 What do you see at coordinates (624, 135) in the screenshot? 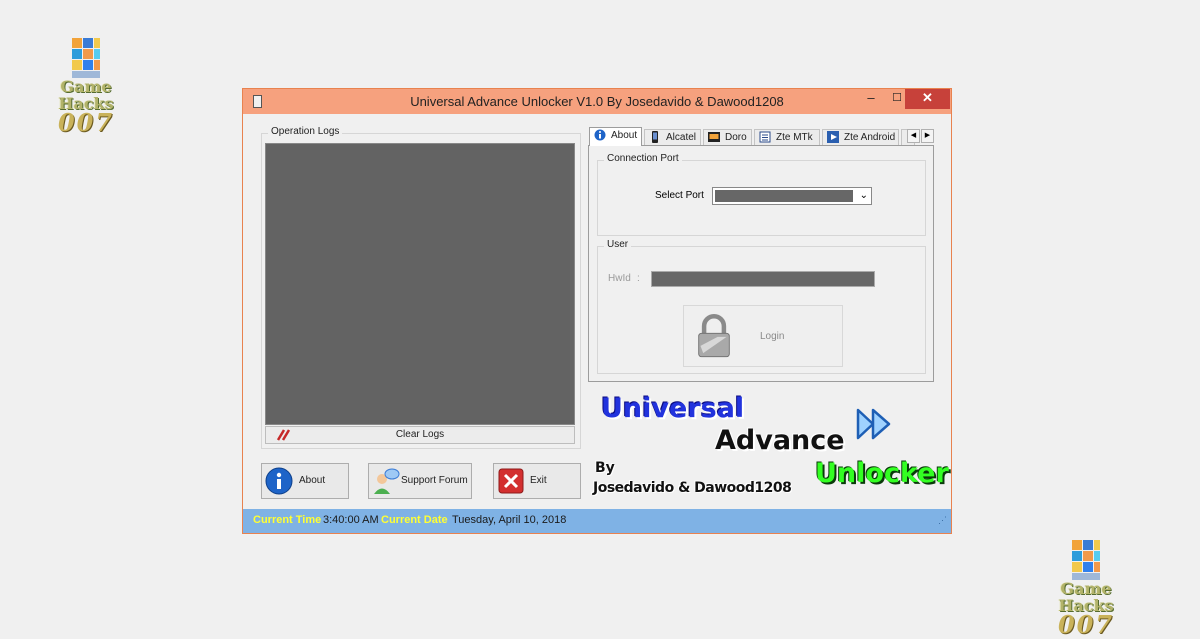
I see `tab-about-label: About` at bounding box center [624, 135].